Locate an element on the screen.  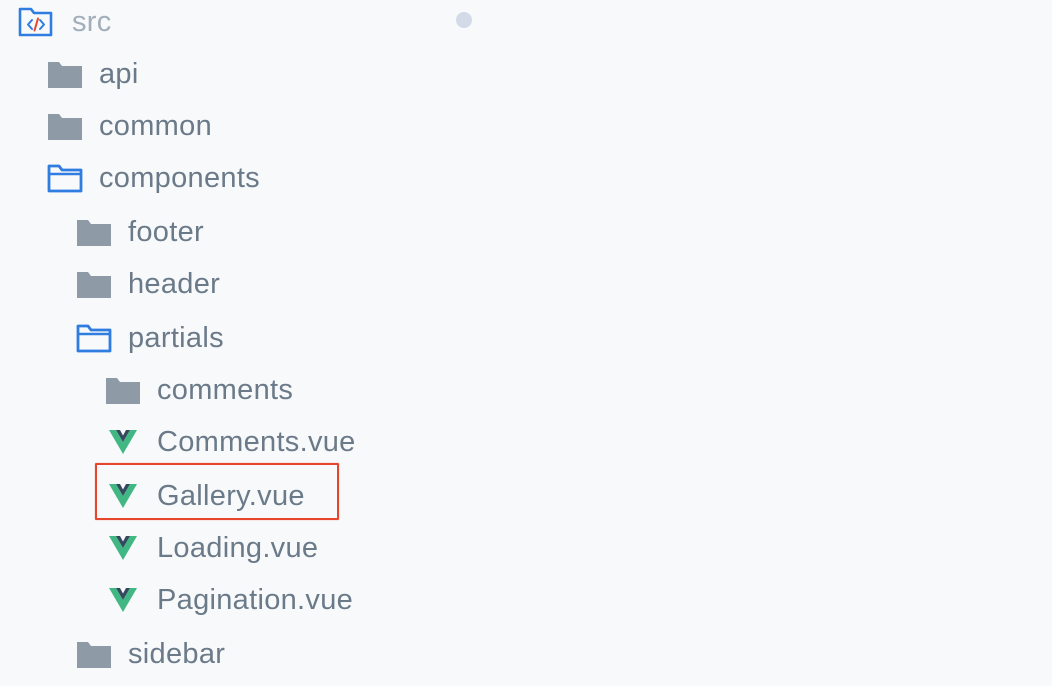
tree-item-partials: partials is located at coordinates (150, 338).